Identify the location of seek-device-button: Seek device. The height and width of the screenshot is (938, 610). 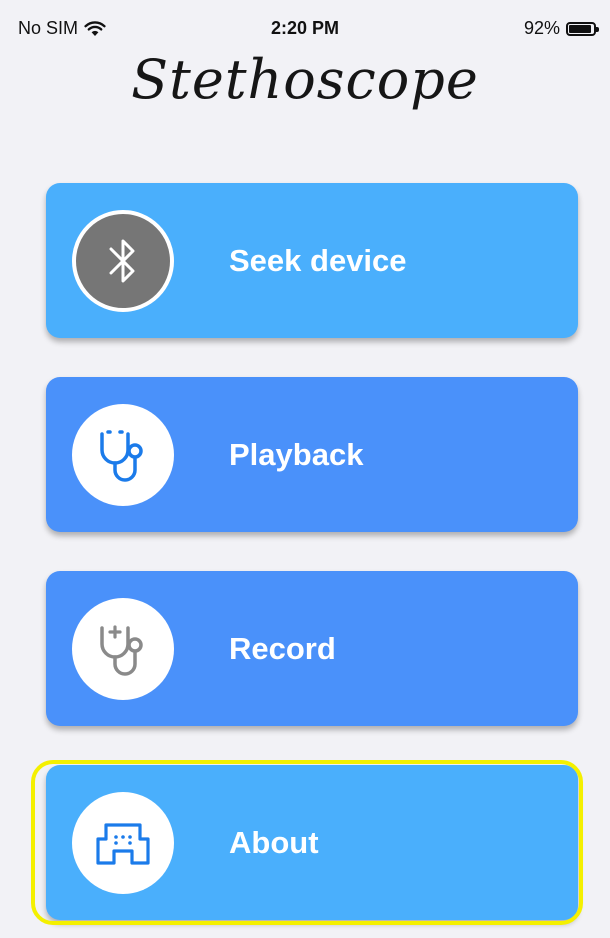
(312, 260).